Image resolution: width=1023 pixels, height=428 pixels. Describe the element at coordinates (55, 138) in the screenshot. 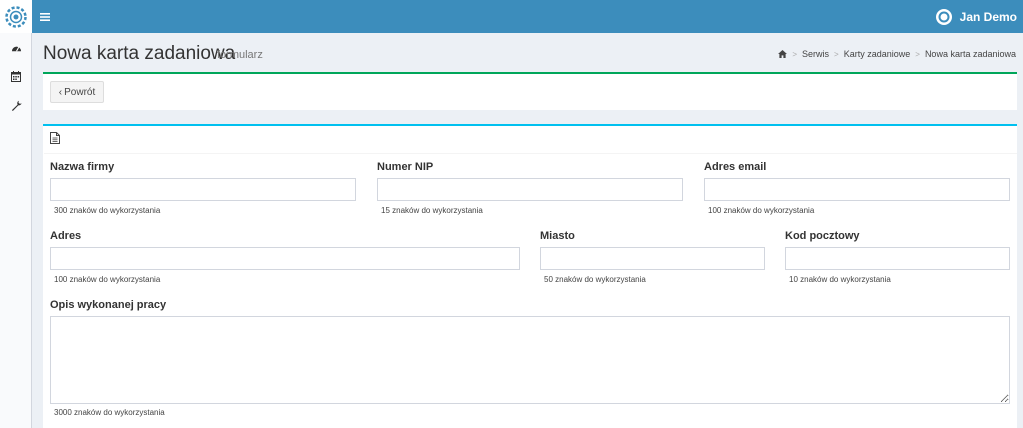

I see `document-icon` at that location.